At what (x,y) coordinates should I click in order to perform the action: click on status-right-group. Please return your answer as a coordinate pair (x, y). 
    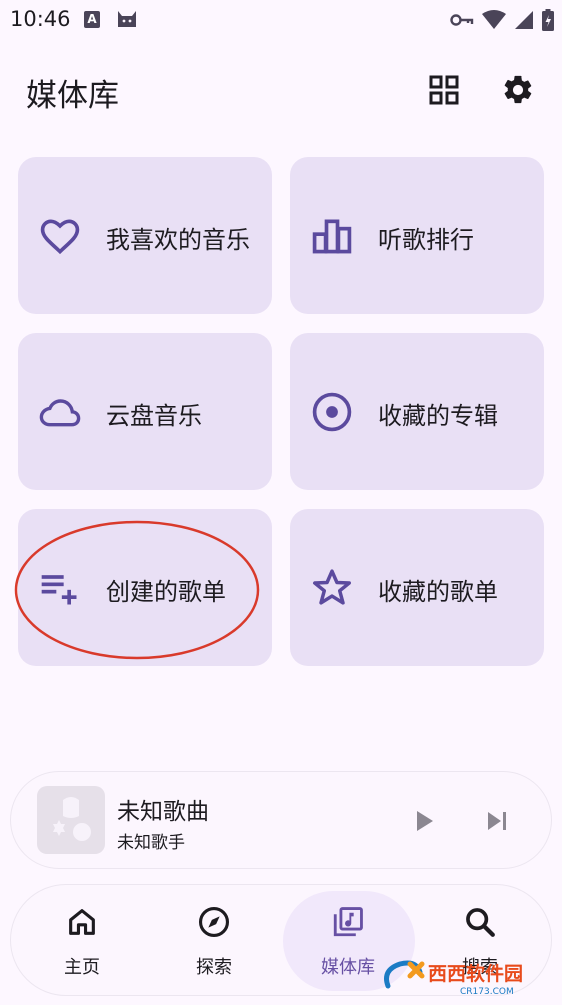
    Looking at the image, I should click on (502, 20).